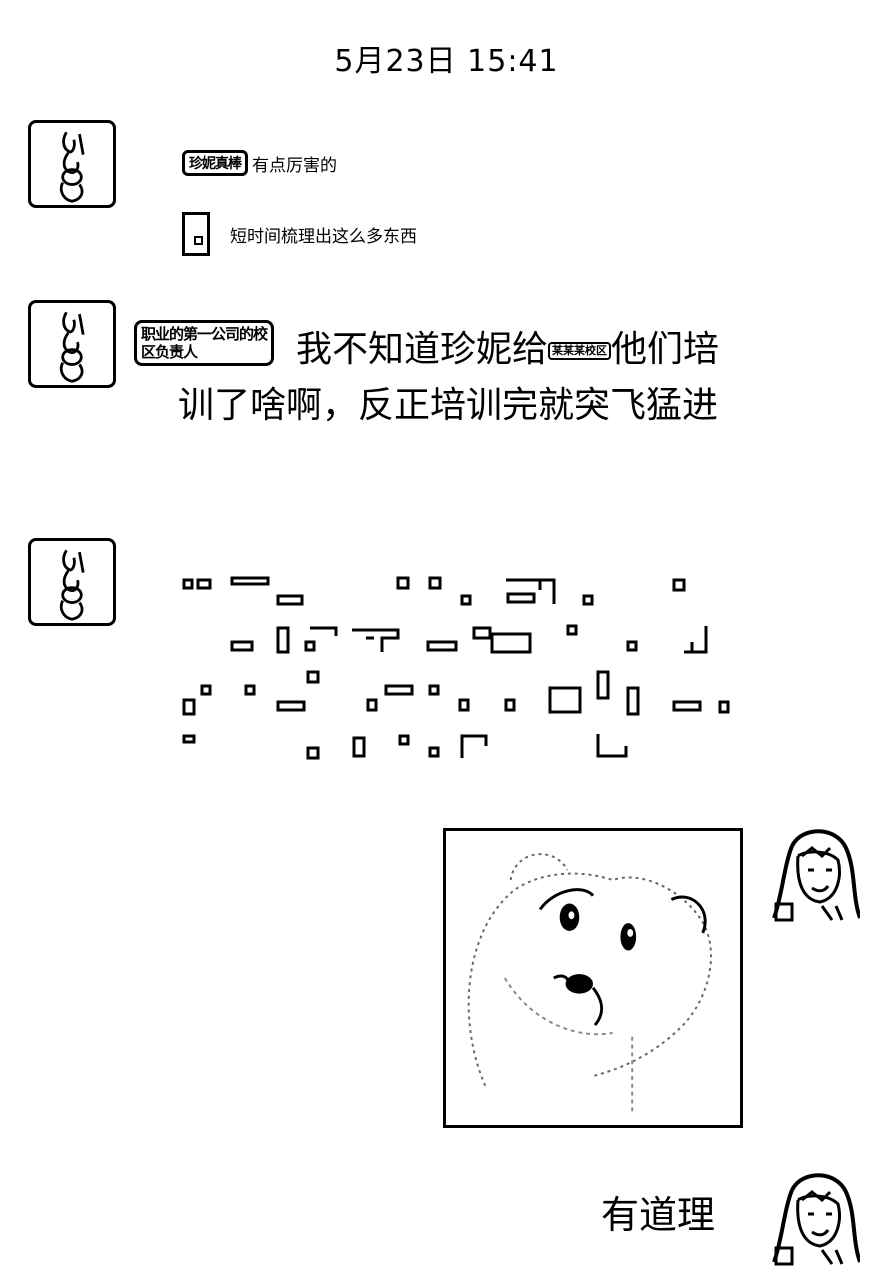  I want to click on message-text: 有道理, so click(658, 1215).